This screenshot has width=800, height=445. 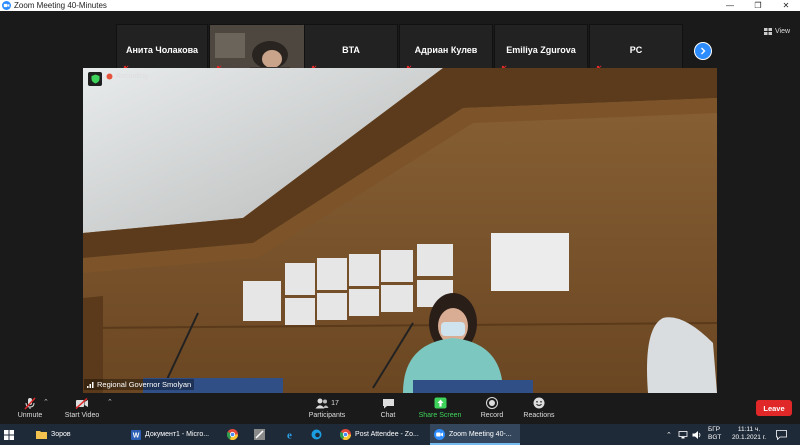 What do you see at coordinates (440, 415) in the screenshot?
I see `share-screen-label: Share Screen` at bounding box center [440, 415].